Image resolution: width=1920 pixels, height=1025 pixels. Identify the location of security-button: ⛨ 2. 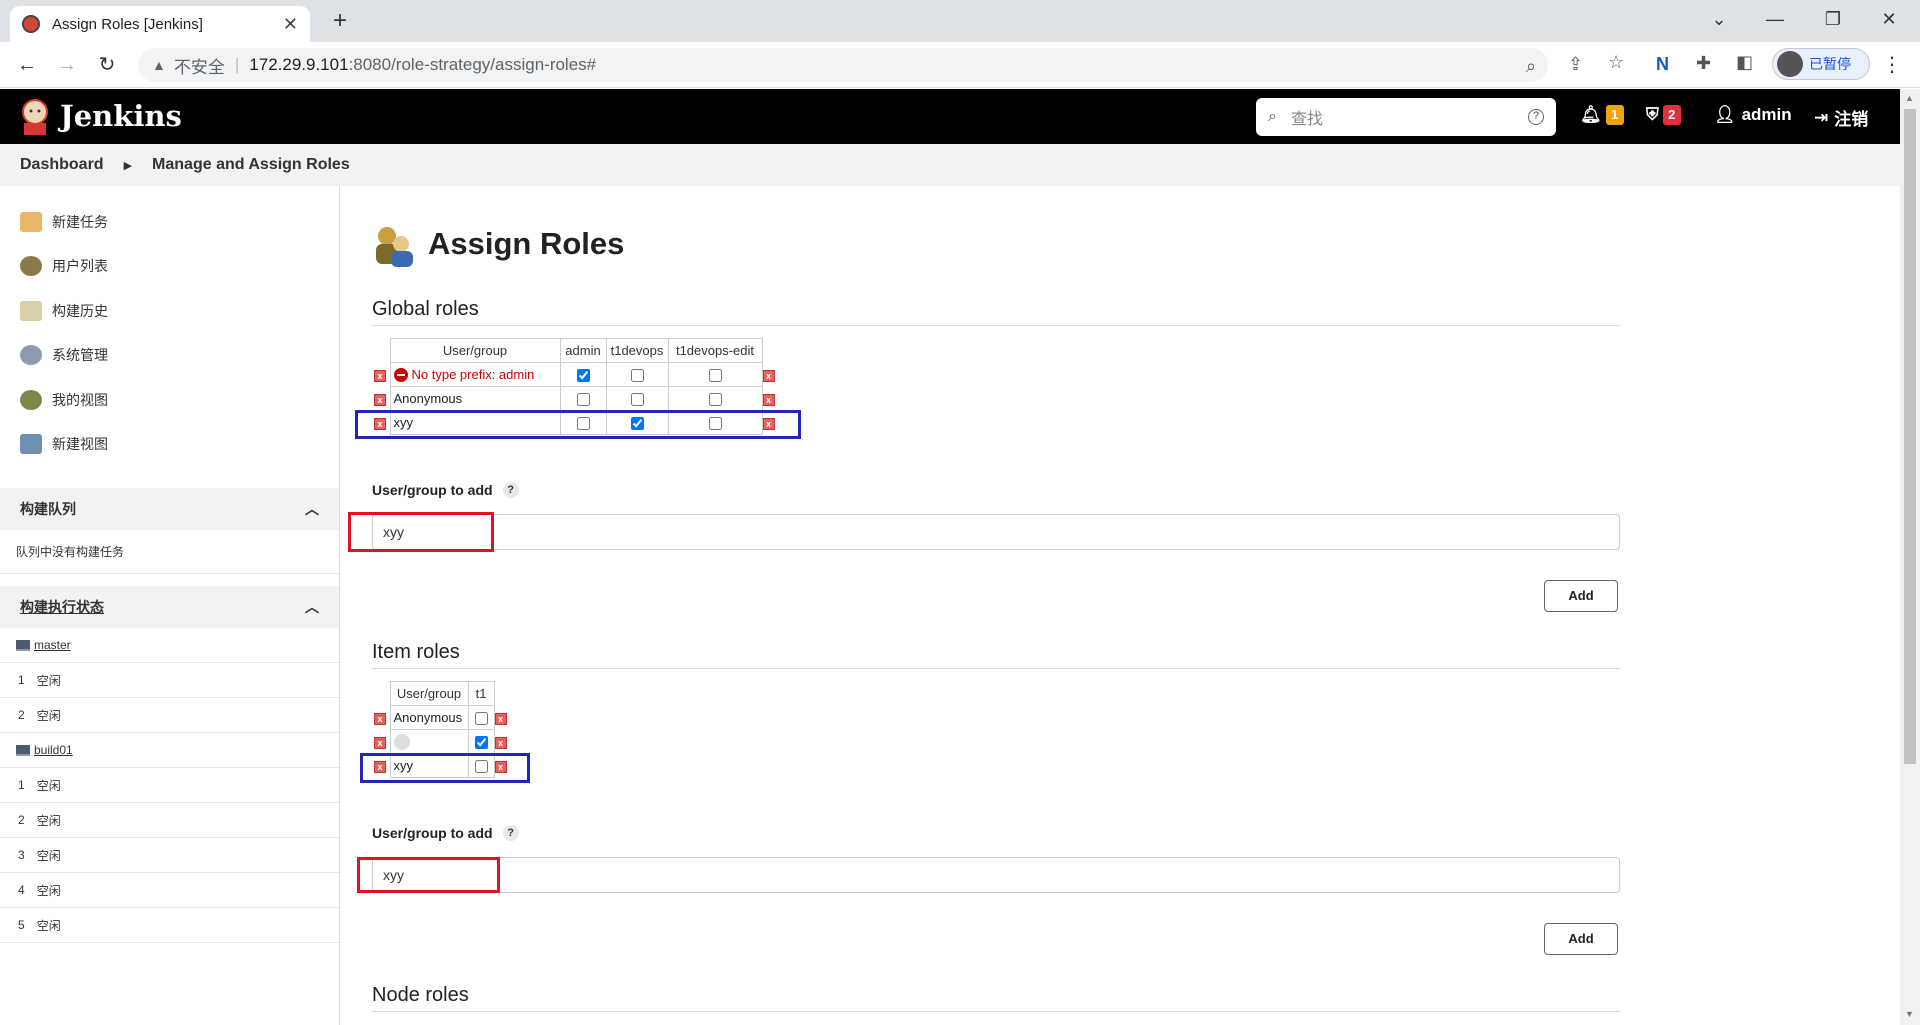
(1663, 115).